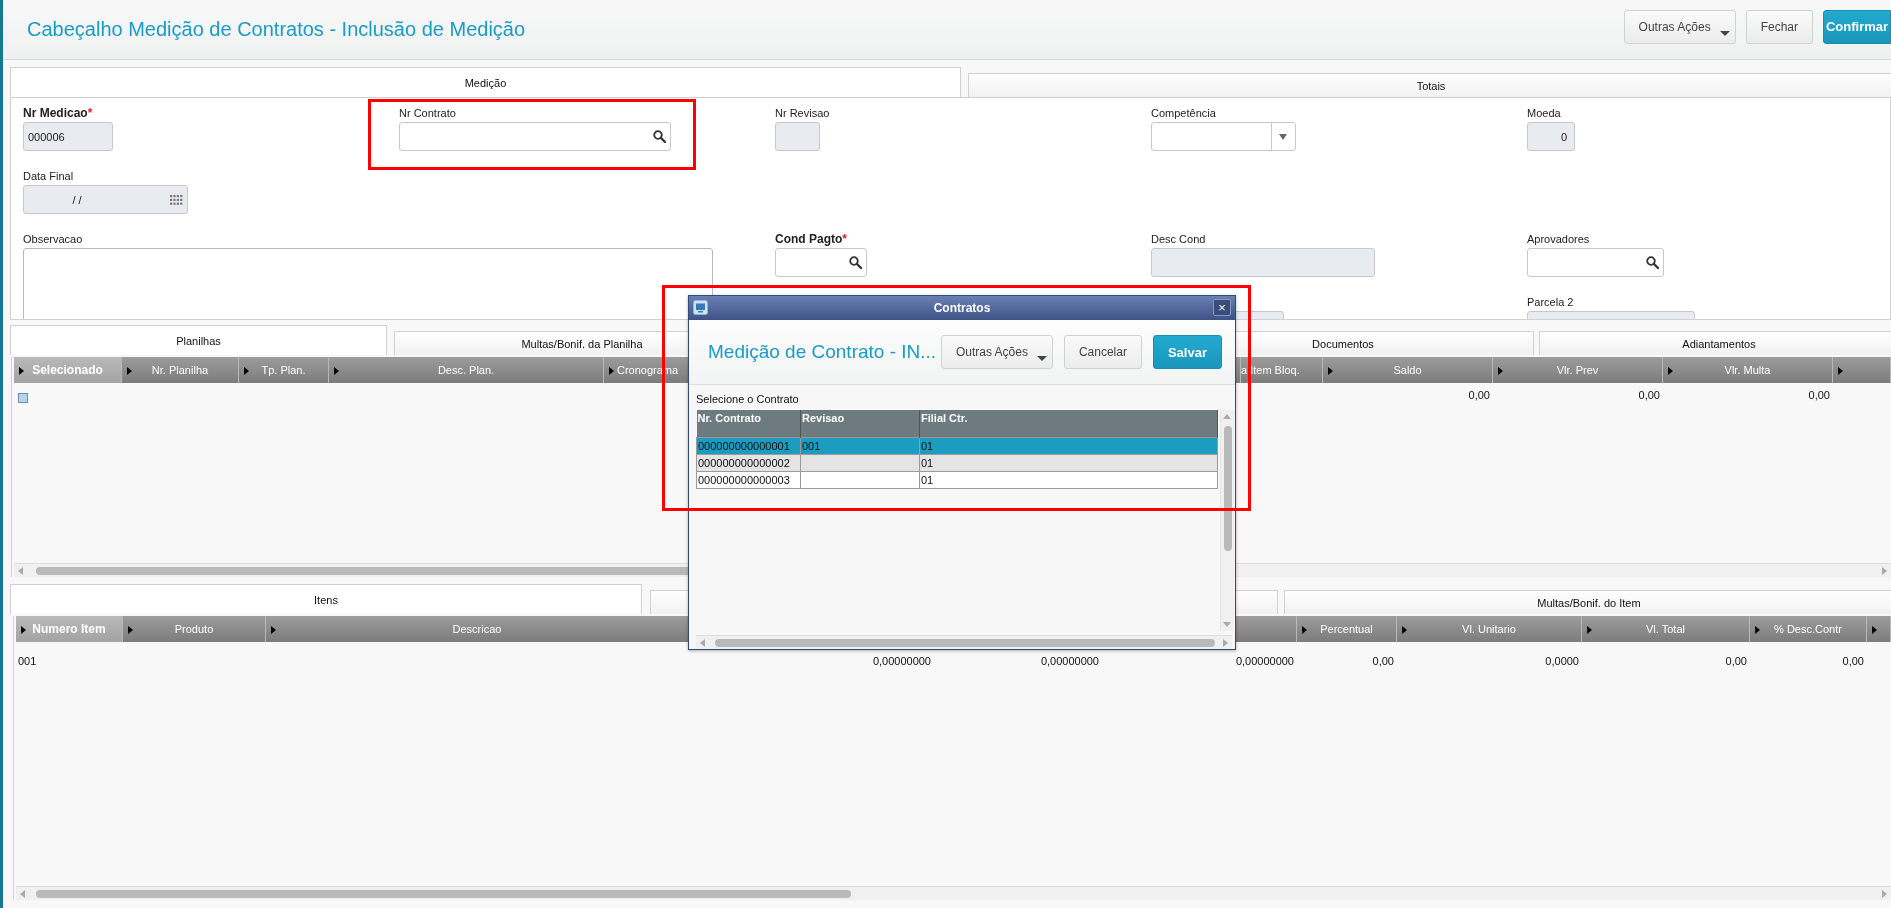 The width and height of the screenshot is (1891, 908). What do you see at coordinates (1559, 239) in the screenshot?
I see `field-label: Aprovadores` at bounding box center [1559, 239].